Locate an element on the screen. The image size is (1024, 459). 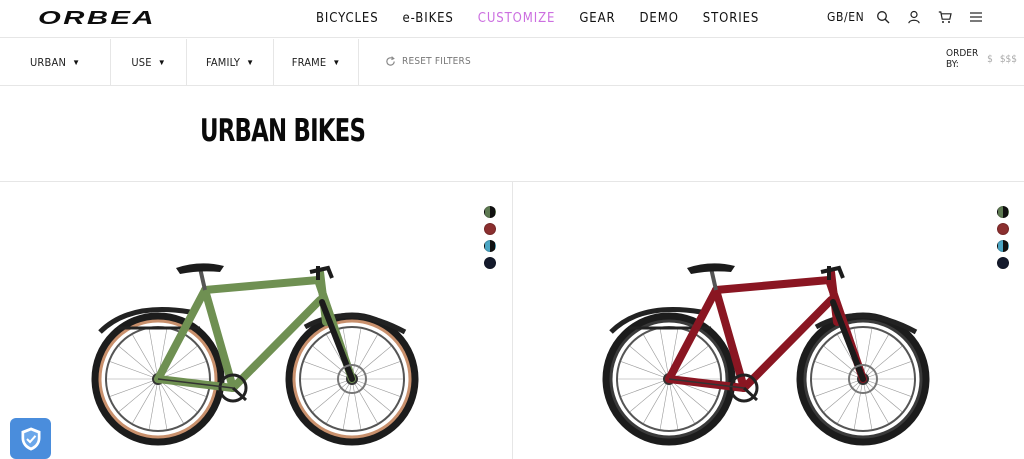
nav-bicycles: BICYCLES is located at coordinates (347, 18).